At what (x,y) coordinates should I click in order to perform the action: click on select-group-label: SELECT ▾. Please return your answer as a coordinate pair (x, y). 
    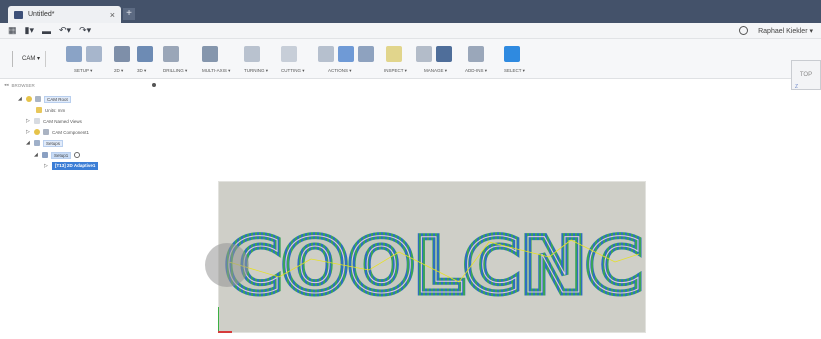
    Looking at the image, I should click on (514, 70).